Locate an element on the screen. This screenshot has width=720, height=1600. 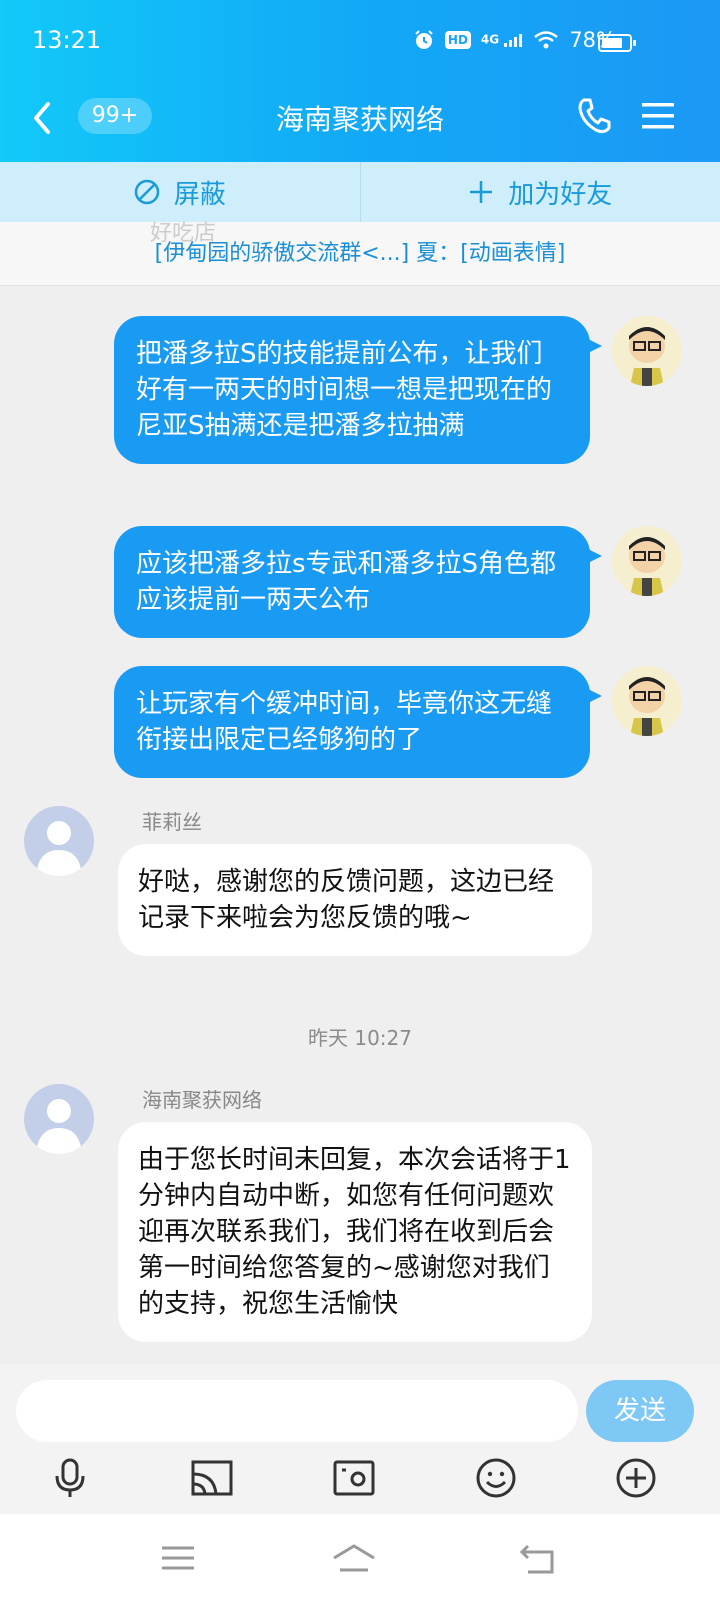
unread-badge: 99+ is located at coordinates (115, 116).